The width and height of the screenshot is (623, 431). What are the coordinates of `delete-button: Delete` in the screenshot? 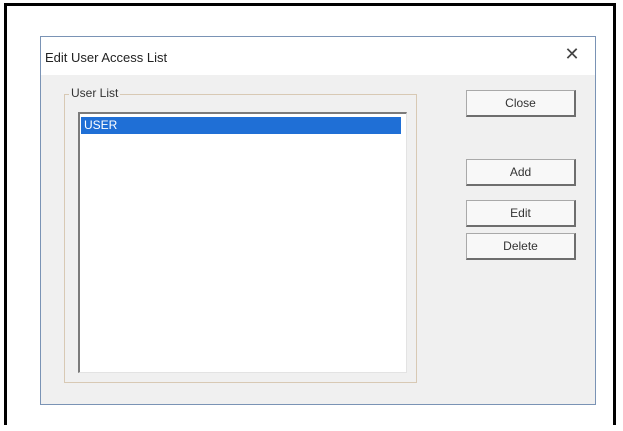 It's located at (521, 246).